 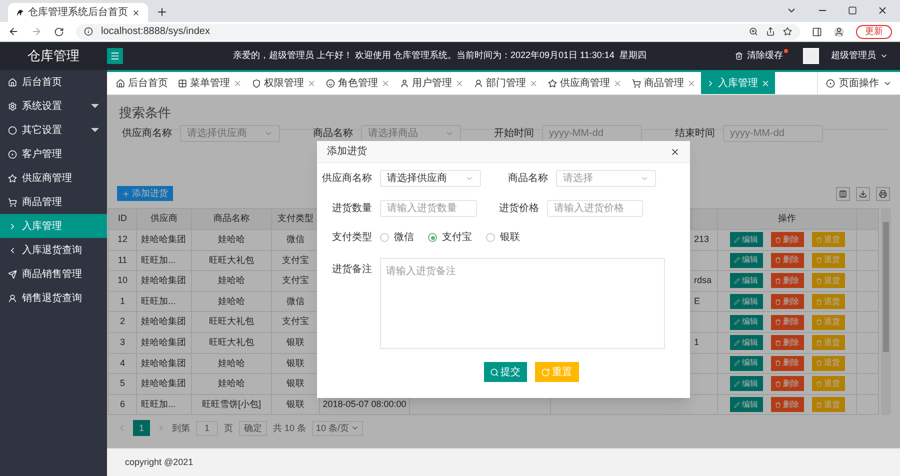 I want to click on page-tab: 部门管理, so click(x=506, y=83).